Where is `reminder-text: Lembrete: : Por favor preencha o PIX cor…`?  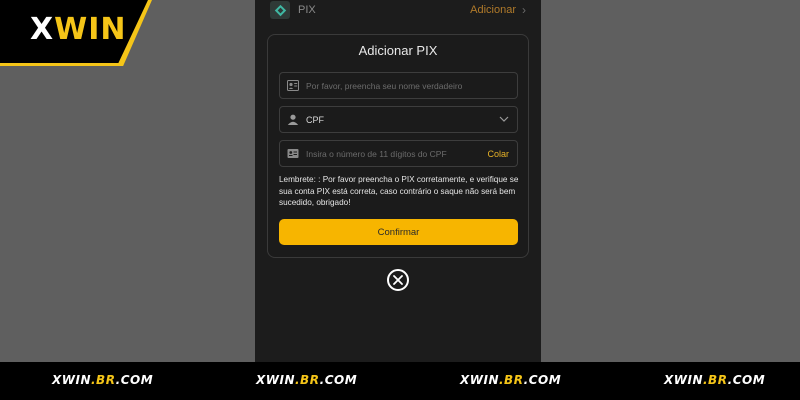 reminder-text: Lembrete: : Por favor preencha o PIX cor… is located at coordinates (399, 191).